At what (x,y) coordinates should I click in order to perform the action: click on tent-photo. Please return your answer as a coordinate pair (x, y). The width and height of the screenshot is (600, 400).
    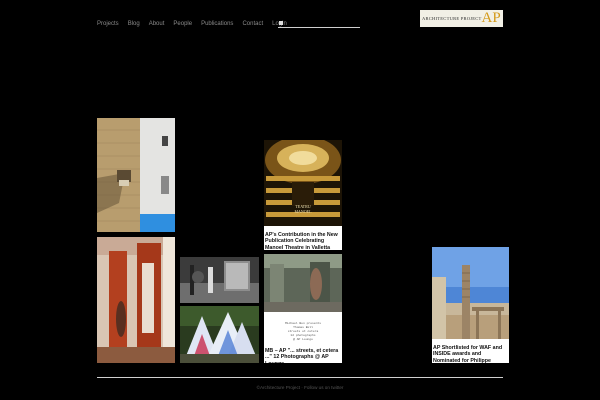
    Looking at the image, I should click on (219, 334).